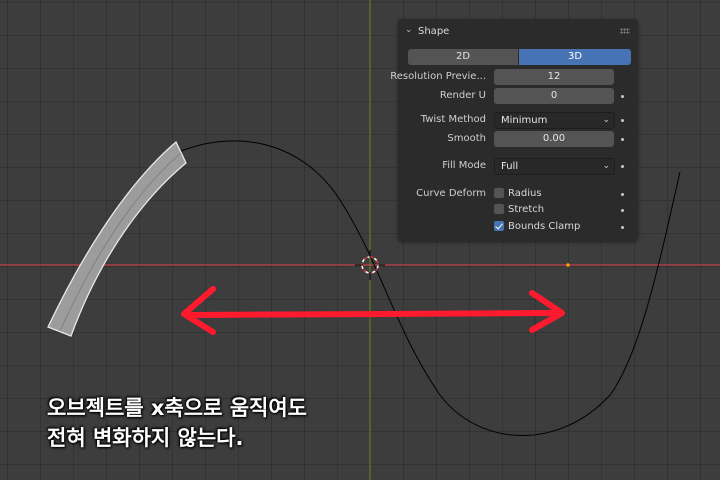 The height and width of the screenshot is (480, 720). What do you see at coordinates (625, 31) in the screenshot?
I see `drag-handle-icon` at bounding box center [625, 31].